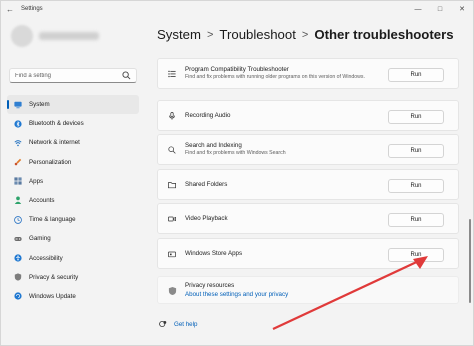 The width and height of the screenshot is (474, 346). What do you see at coordinates (56, 124) in the screenshot?
I see `sidebar-item-label: Bluetooth & devices` at bounding box center [56, 124].